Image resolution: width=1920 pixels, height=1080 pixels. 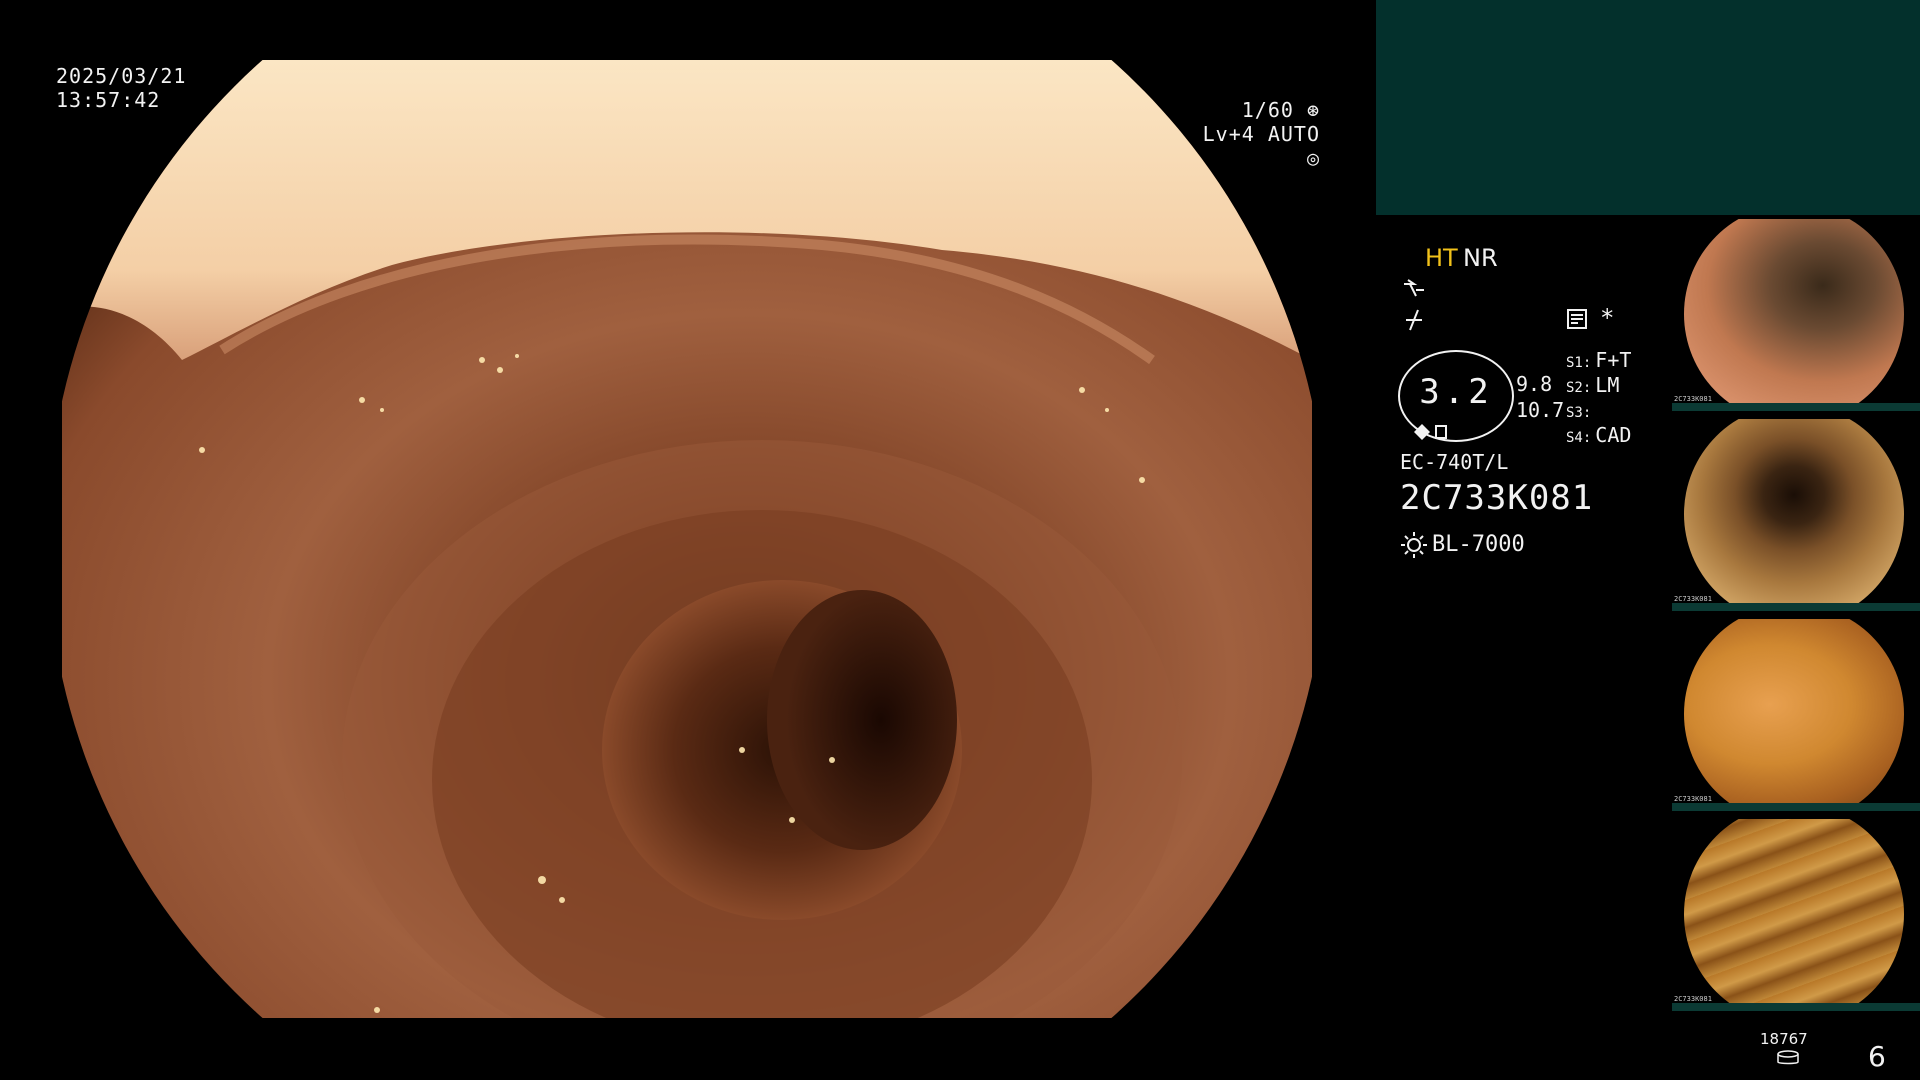 What do you see at coordinates (1577, 321) in the screenshot?
I see `document-icon` at bounding box center [1577, 321].